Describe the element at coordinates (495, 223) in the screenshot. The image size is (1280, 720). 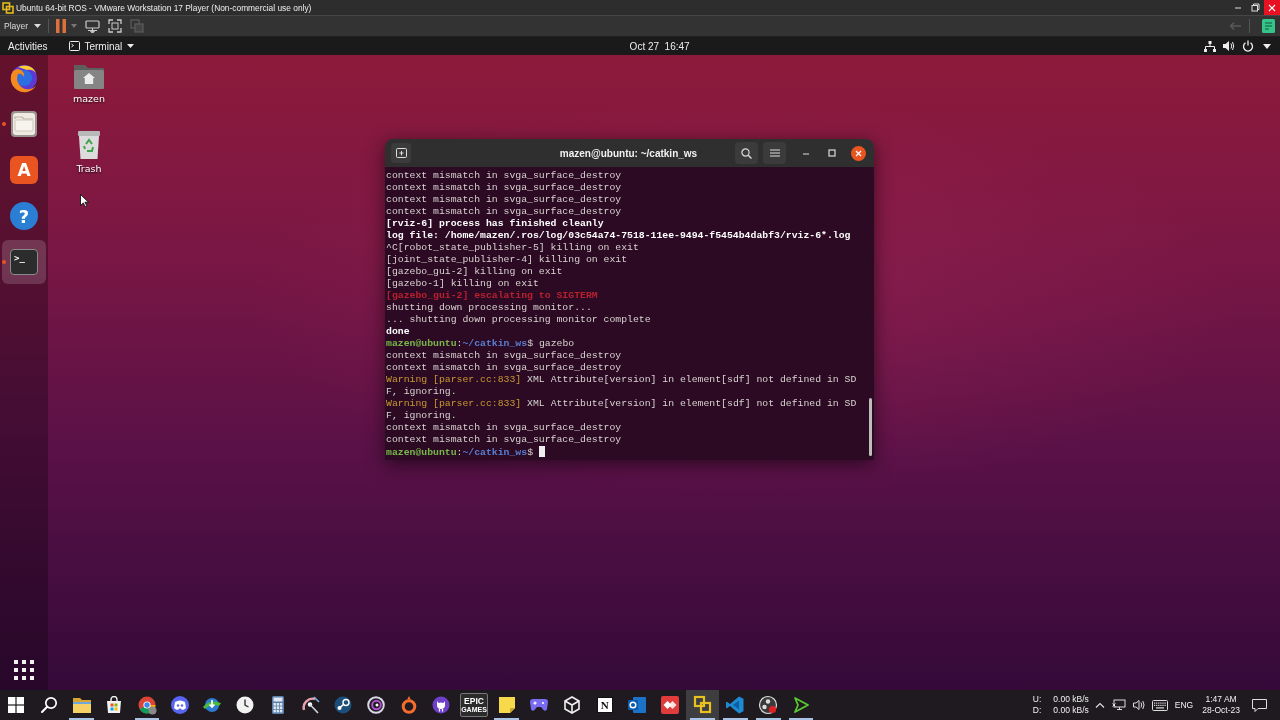
I see `terminal-line: [rviz-6] process has finished cleanly` at that location.